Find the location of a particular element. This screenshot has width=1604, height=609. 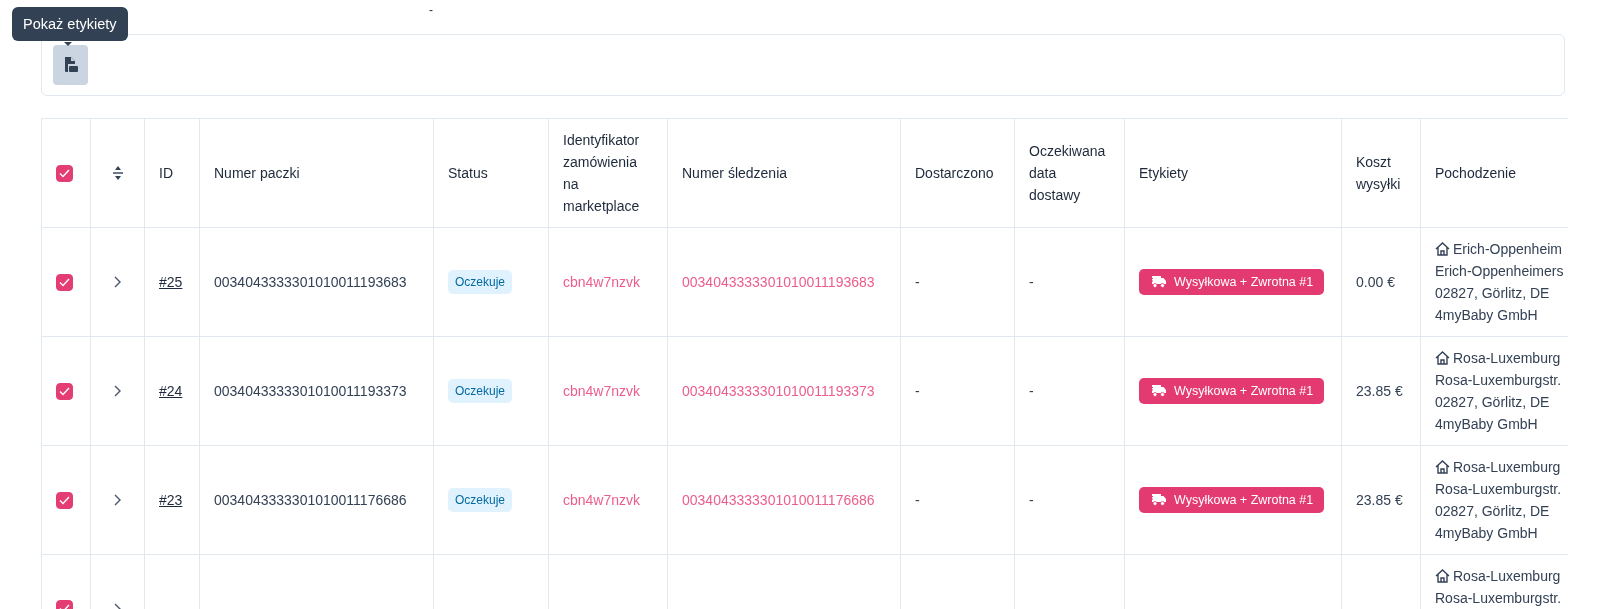

column-header: Numer śledzenia is located at coordinates (784, 173).